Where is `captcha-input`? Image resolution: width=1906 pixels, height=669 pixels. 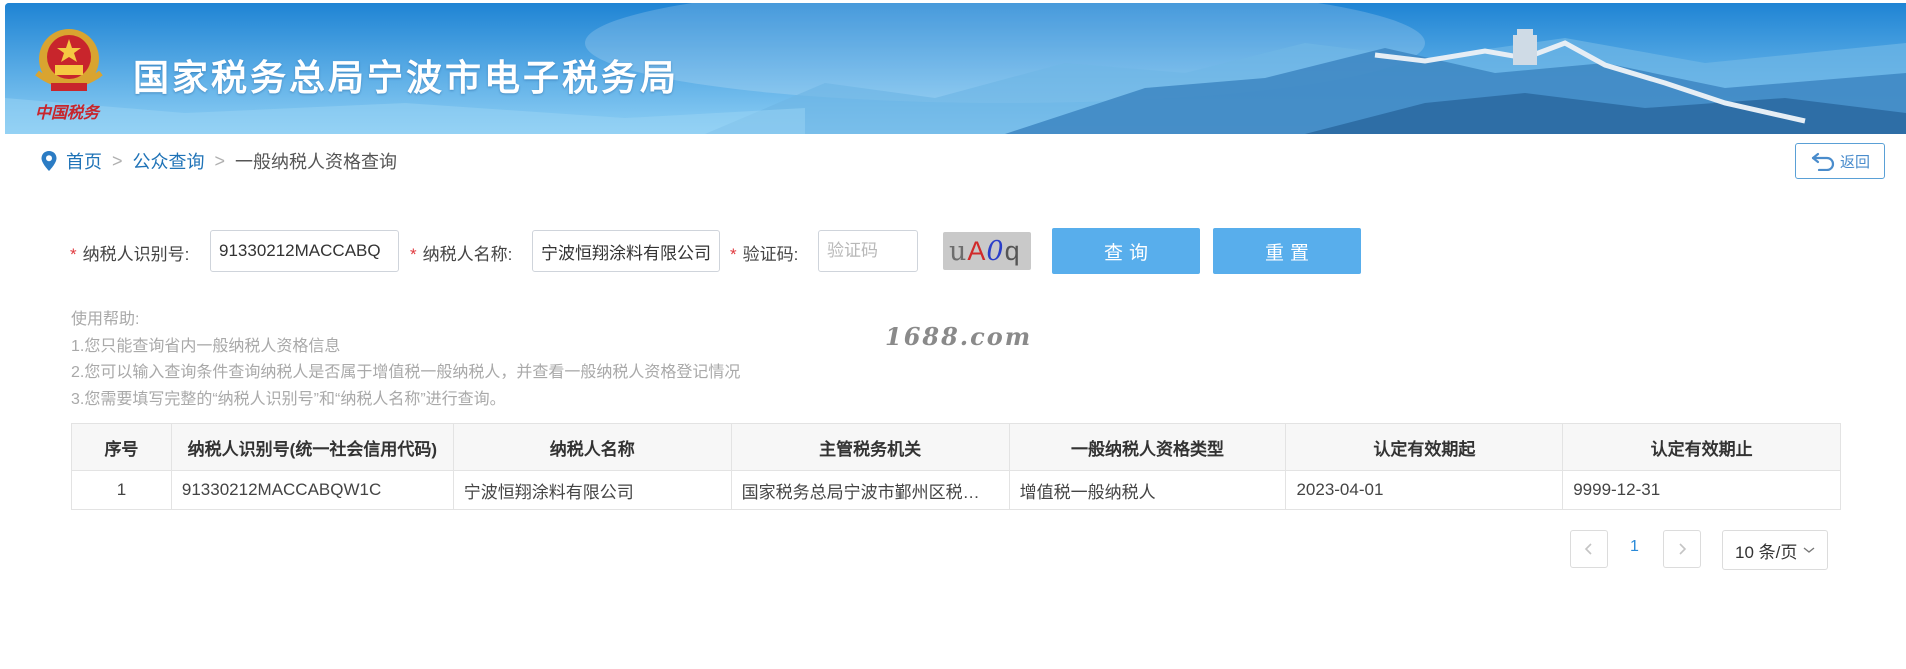
captcha-input is located at coordinates (868, 251).